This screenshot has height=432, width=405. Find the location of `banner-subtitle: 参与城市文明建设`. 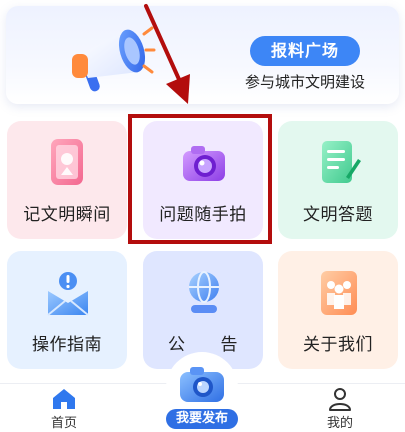

banner-subtitle: 参与城市文明建设 is located at coordinates (304, 82).